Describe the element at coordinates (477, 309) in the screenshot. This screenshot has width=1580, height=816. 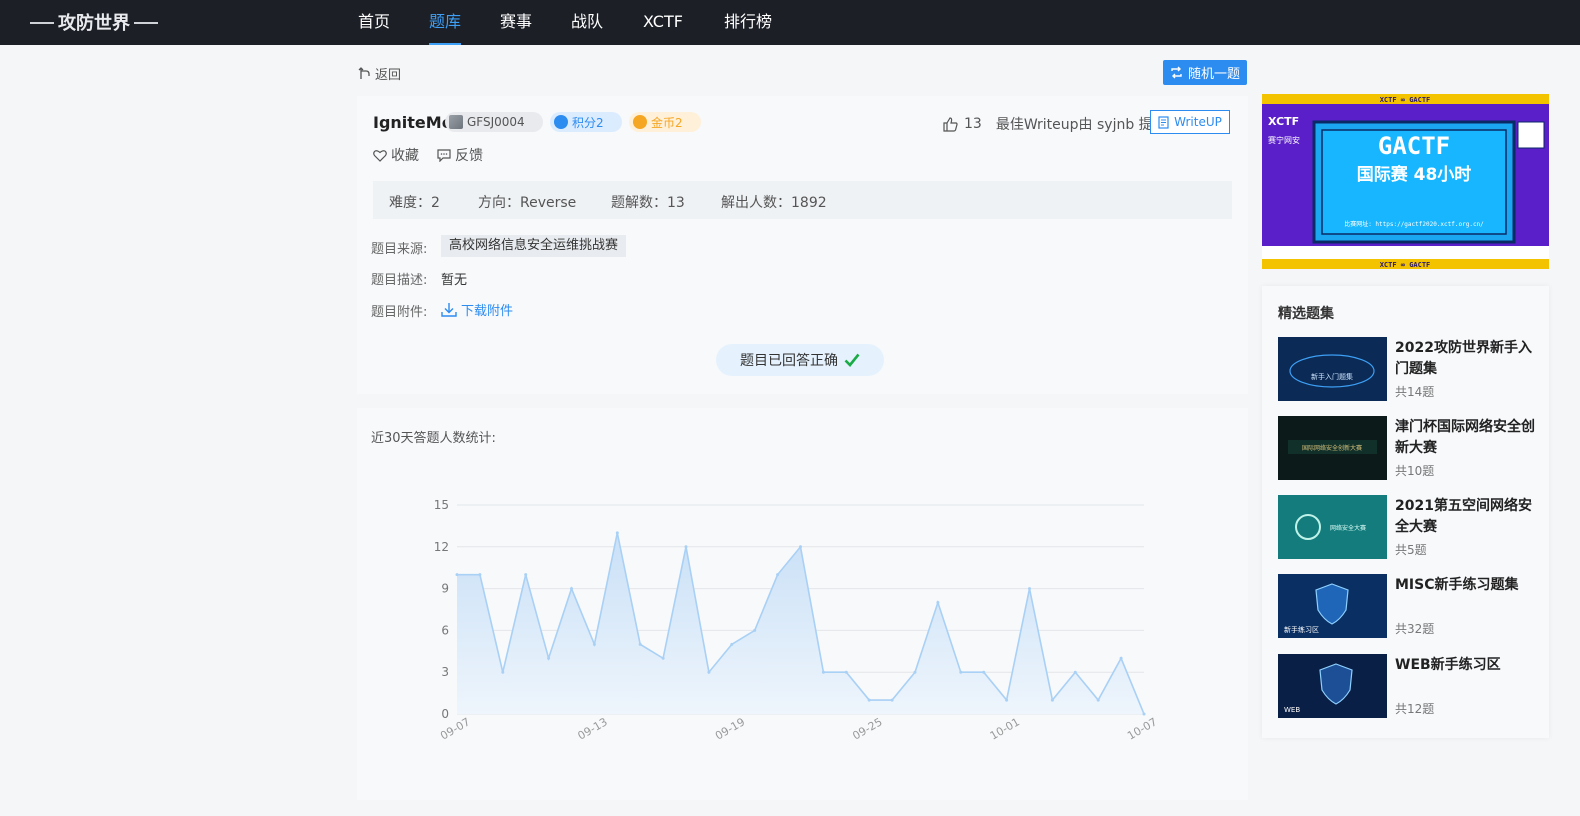
I see `download-attachment-link: 下载附件` at that location.